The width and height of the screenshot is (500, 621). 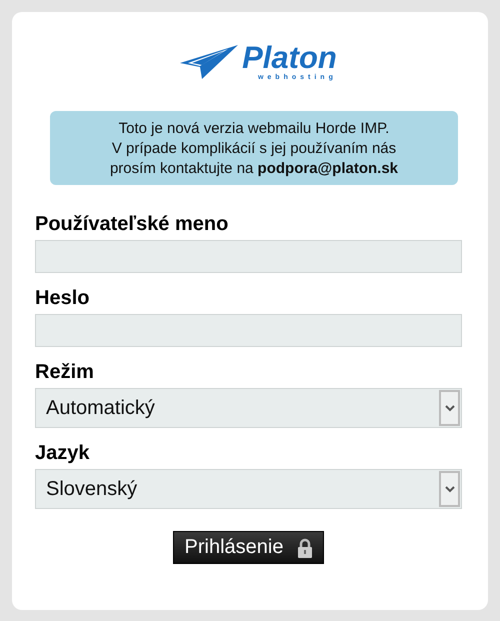 I want to click on field-label: Jazyk, so click(x=62, y=453).